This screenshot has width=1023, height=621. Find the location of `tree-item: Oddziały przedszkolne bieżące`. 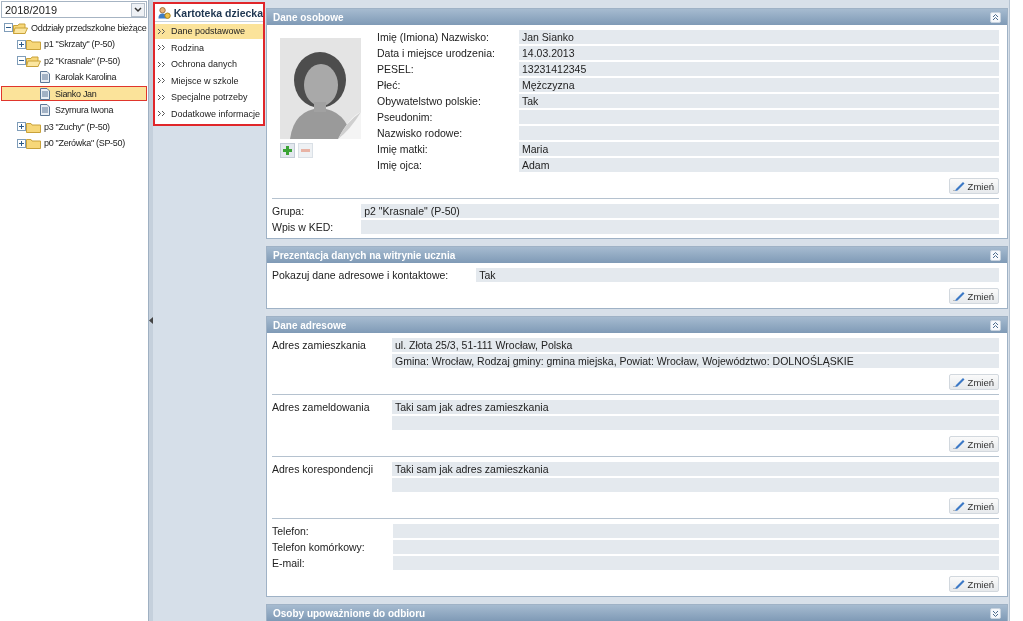

tree-item: Oddziały przedszkolne bieżące is located at coordinates (74, 27).